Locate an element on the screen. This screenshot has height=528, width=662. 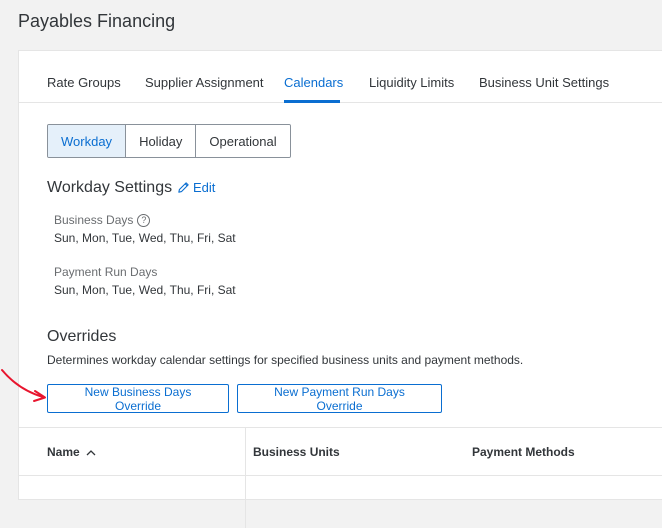
edit-link: Edit is located at coordinates (196, 187).